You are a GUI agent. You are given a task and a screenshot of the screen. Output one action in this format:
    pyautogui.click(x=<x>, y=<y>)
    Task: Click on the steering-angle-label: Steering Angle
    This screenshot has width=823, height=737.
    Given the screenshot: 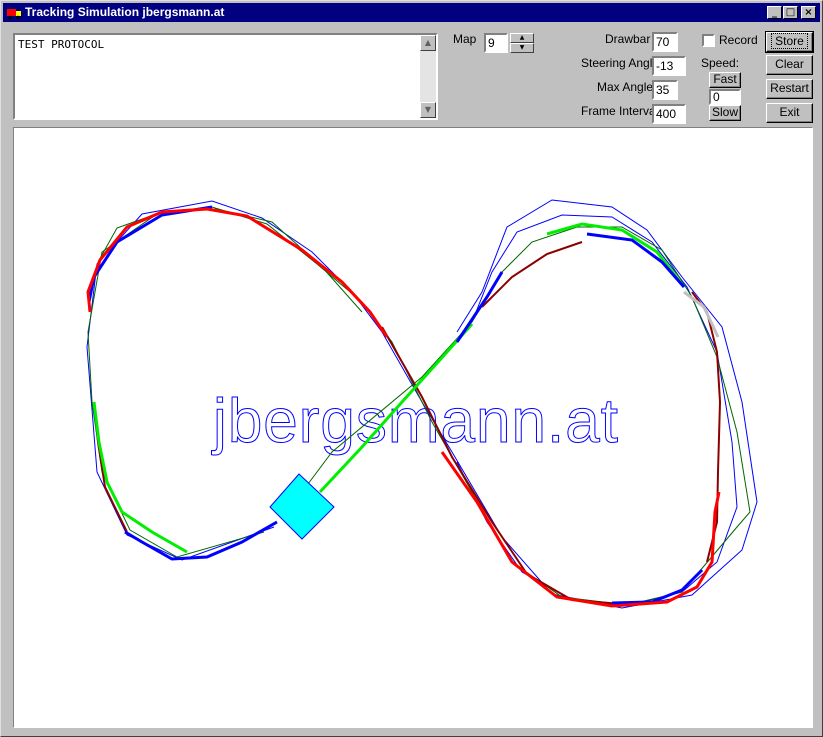 What is the action you would take?
    pyautogui.click(x=620, y=63)
    